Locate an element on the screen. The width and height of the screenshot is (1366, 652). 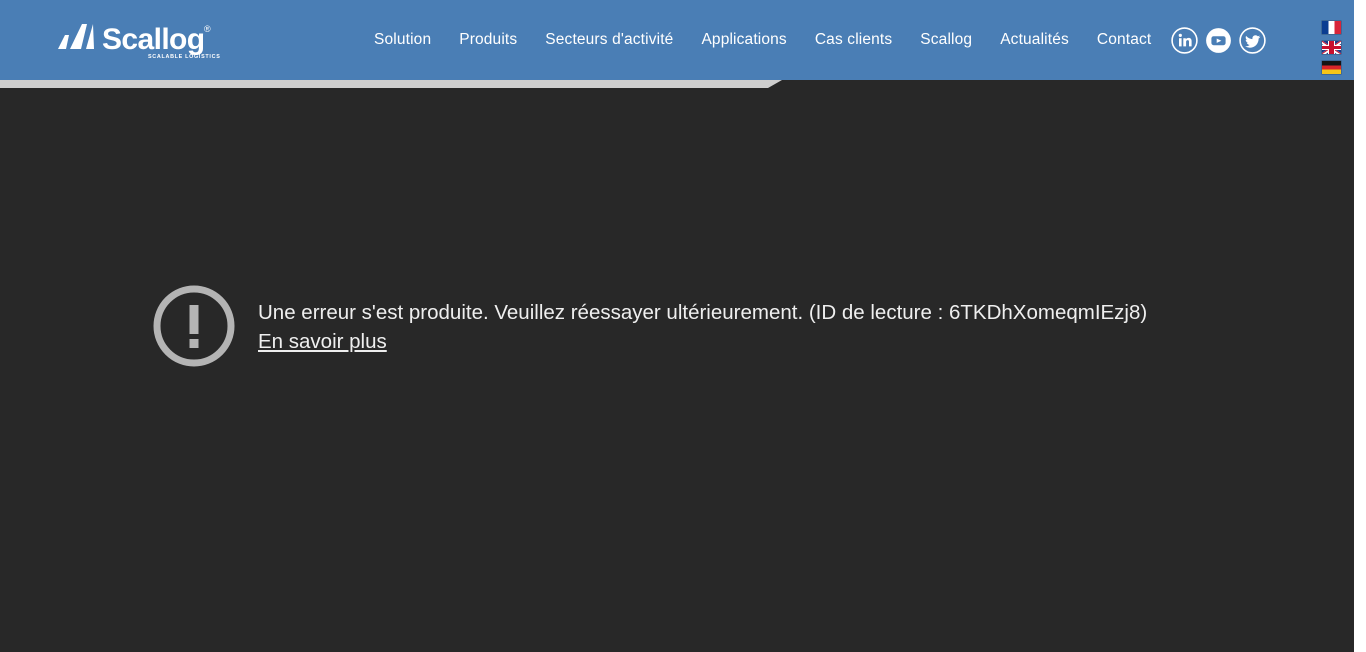
nav-item-solution: Solution is located at coordinates (402, 40).